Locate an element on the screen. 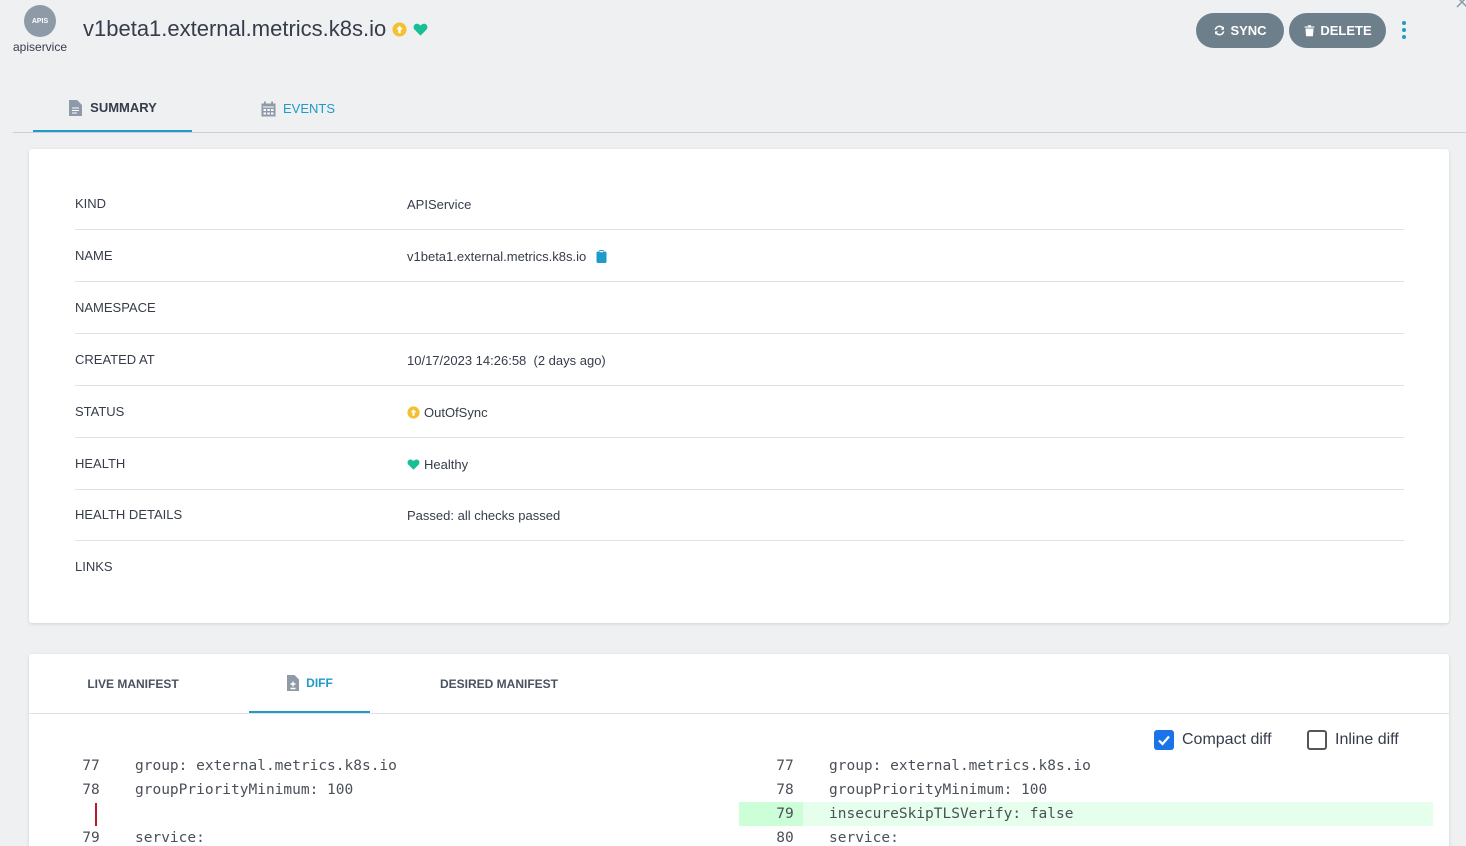 This screenshot has height=846, width=1466. file-icon is located at coordinates (76, 107).